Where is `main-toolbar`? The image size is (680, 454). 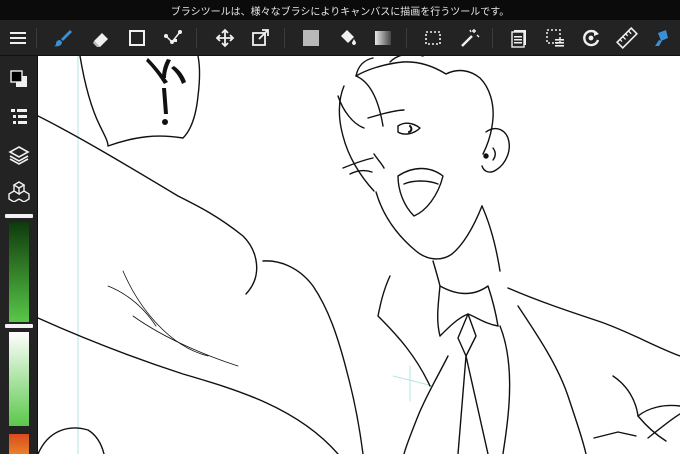
main-toolbar is located at coordinates (340, 38).